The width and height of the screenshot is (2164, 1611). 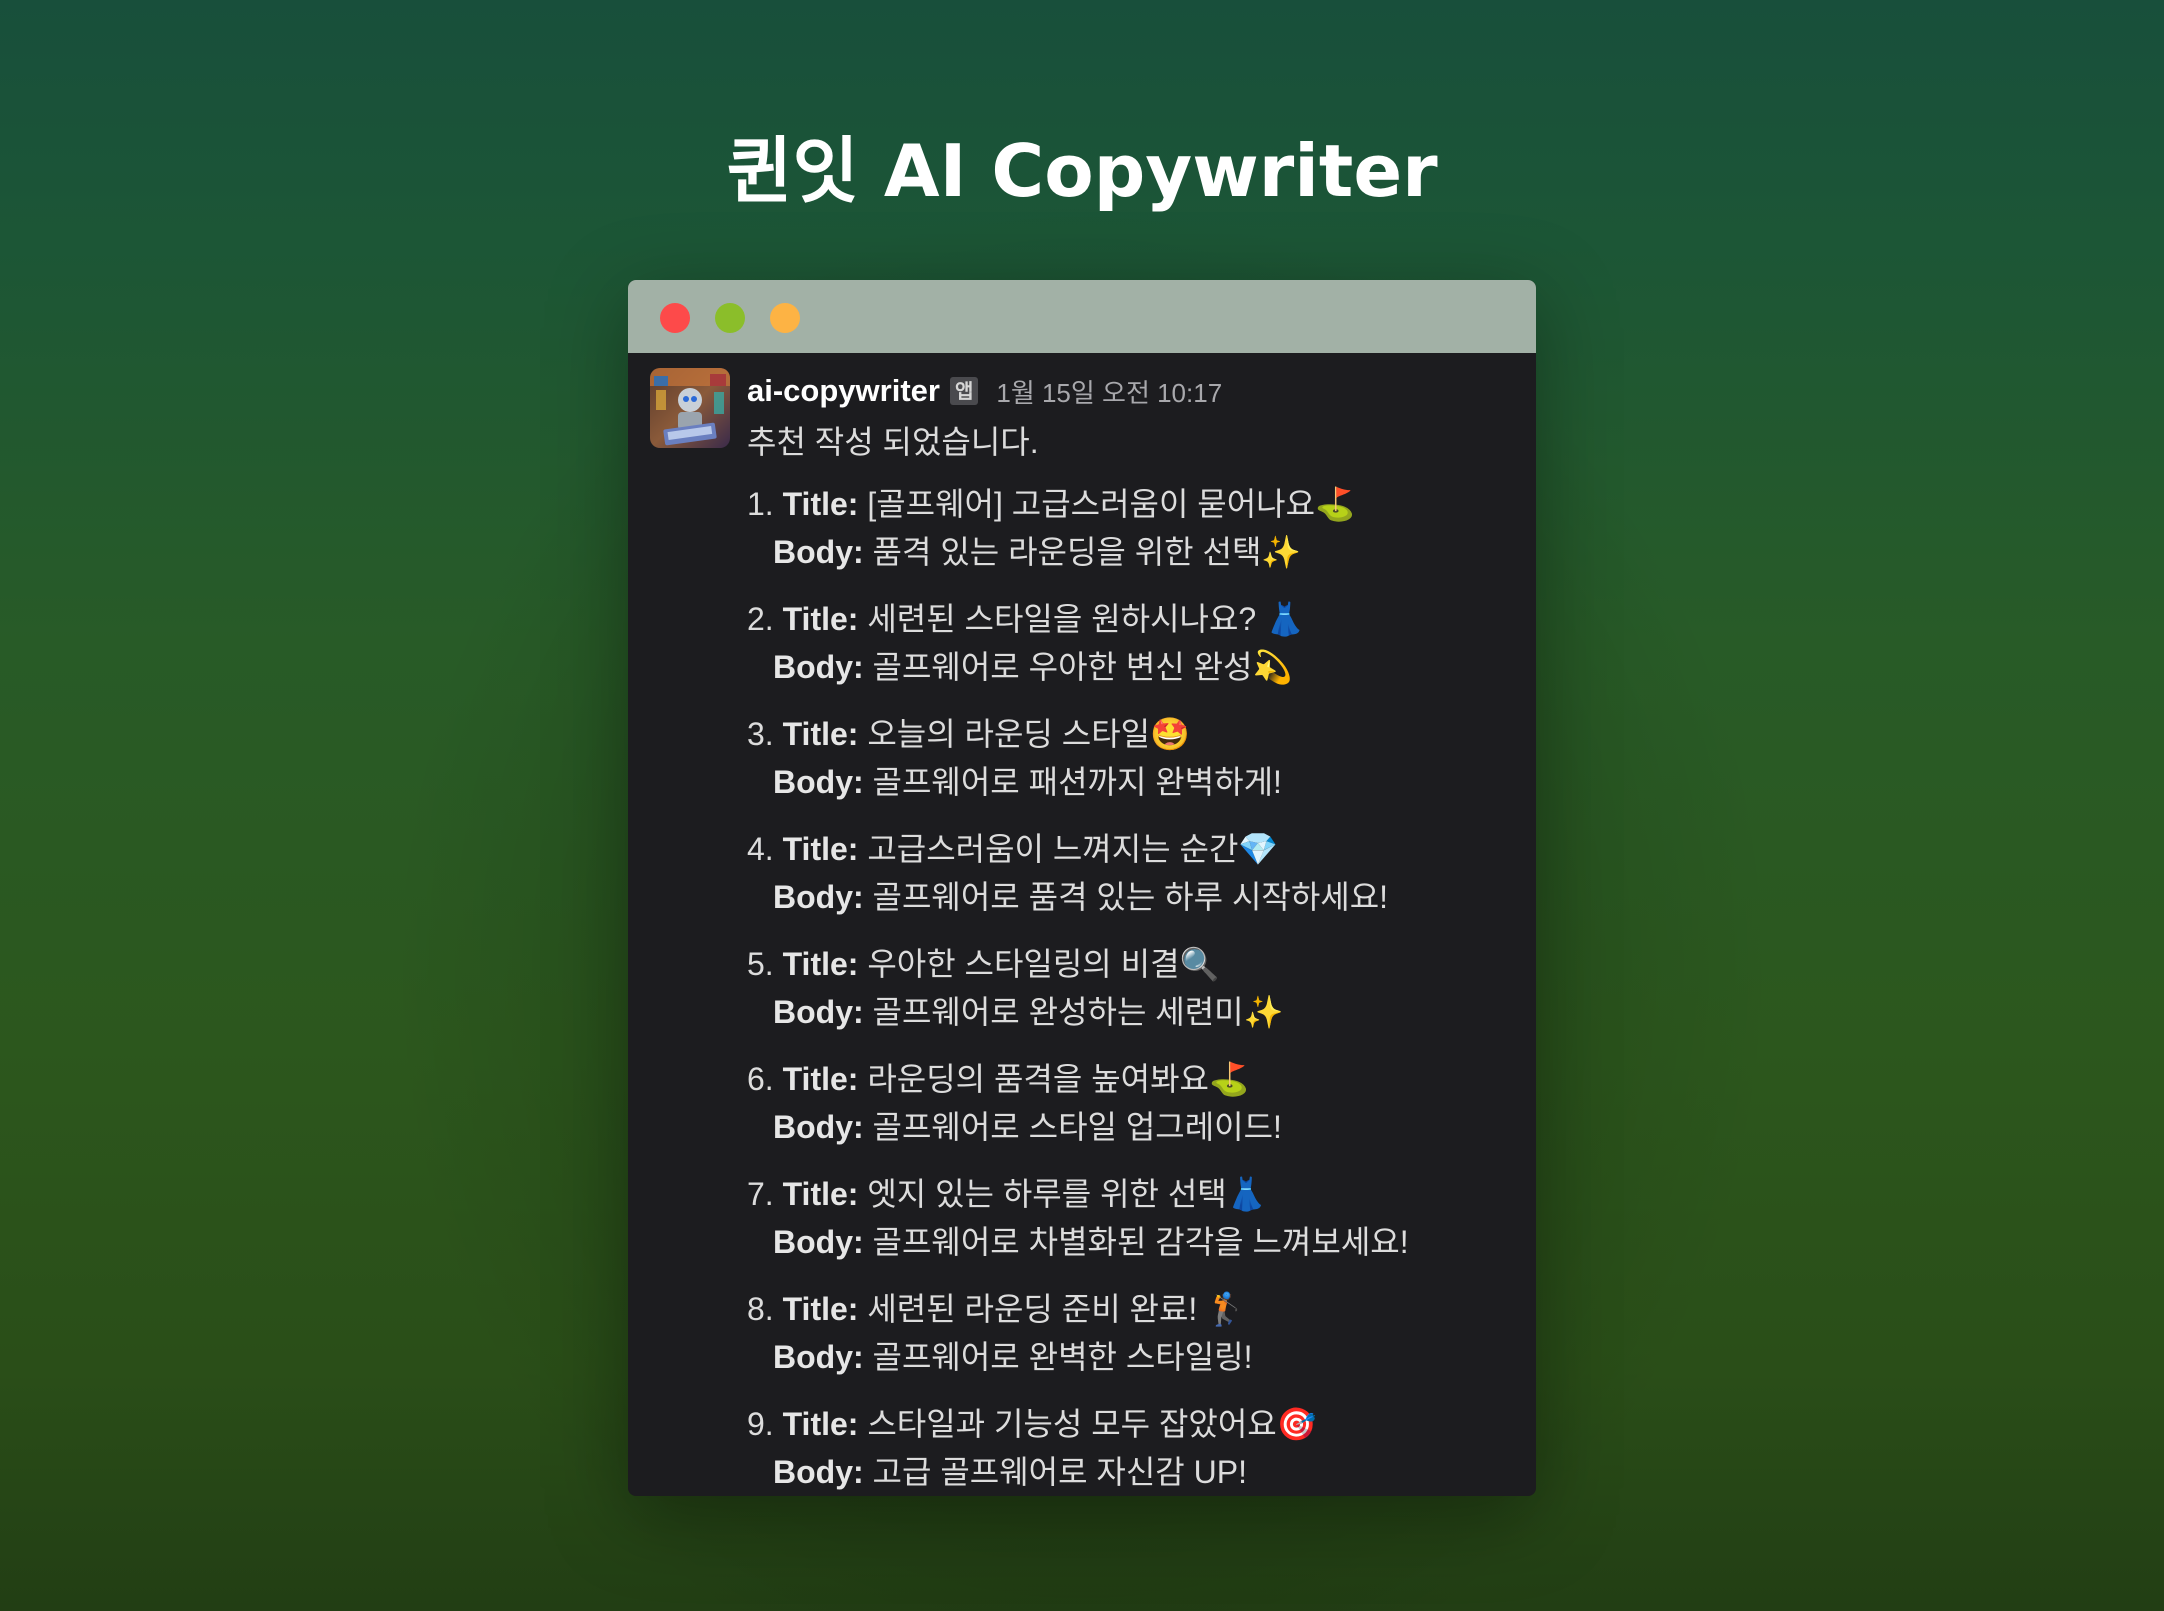 I want to click on item-title-line: 8. Title: 세련된 라운딩 준비 완료! 🏌, so click(x=1078, y=1309).